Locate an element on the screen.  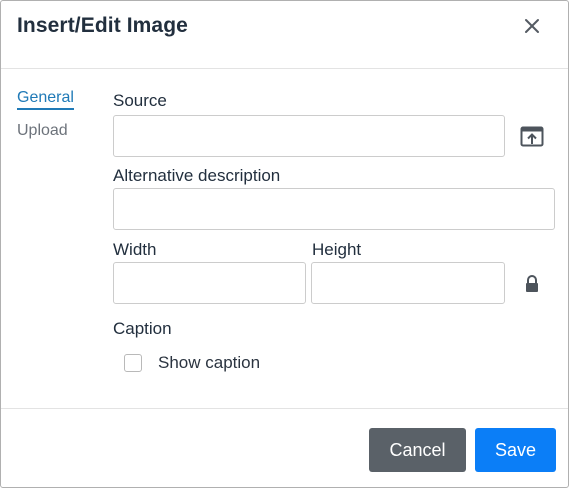
tab-general: General is located at coordinates (45, 99).